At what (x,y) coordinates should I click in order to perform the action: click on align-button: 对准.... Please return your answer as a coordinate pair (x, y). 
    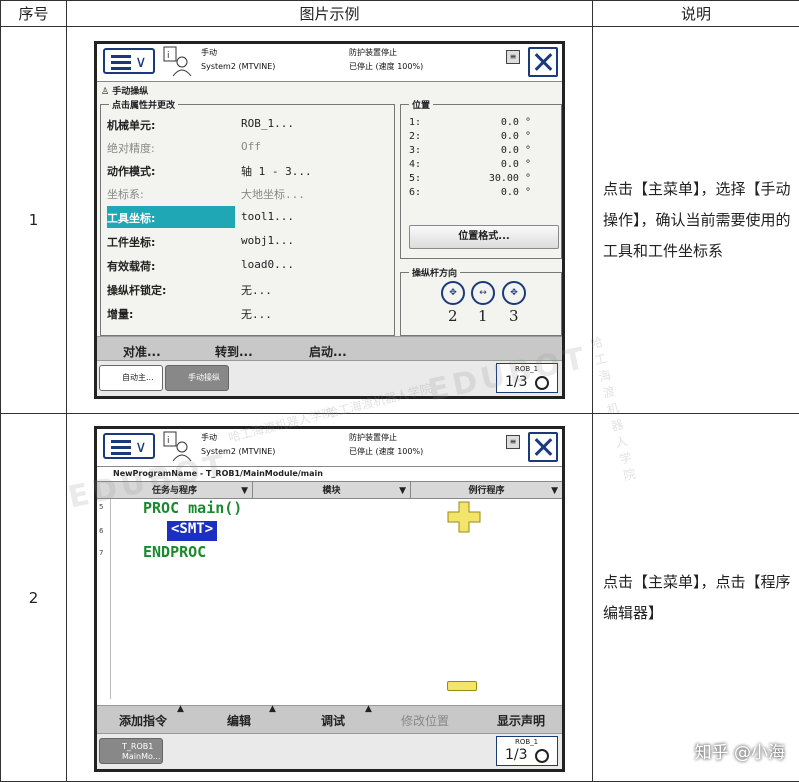
    Looking at the image, I should click on (142, 351).